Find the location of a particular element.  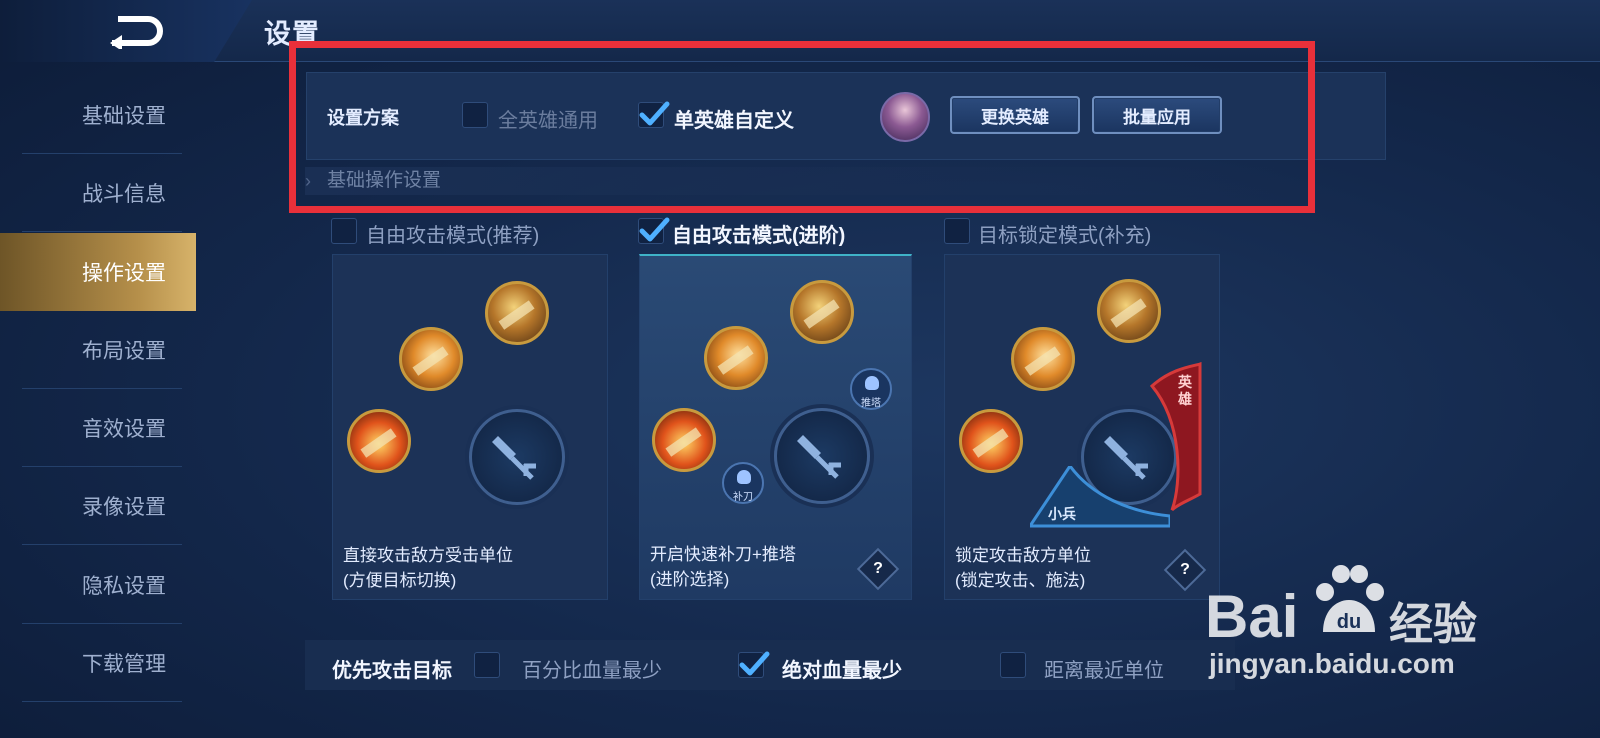

mode-free-advanced-label: 自由攻击模式(进阶) is located at coordinates (759, 236).